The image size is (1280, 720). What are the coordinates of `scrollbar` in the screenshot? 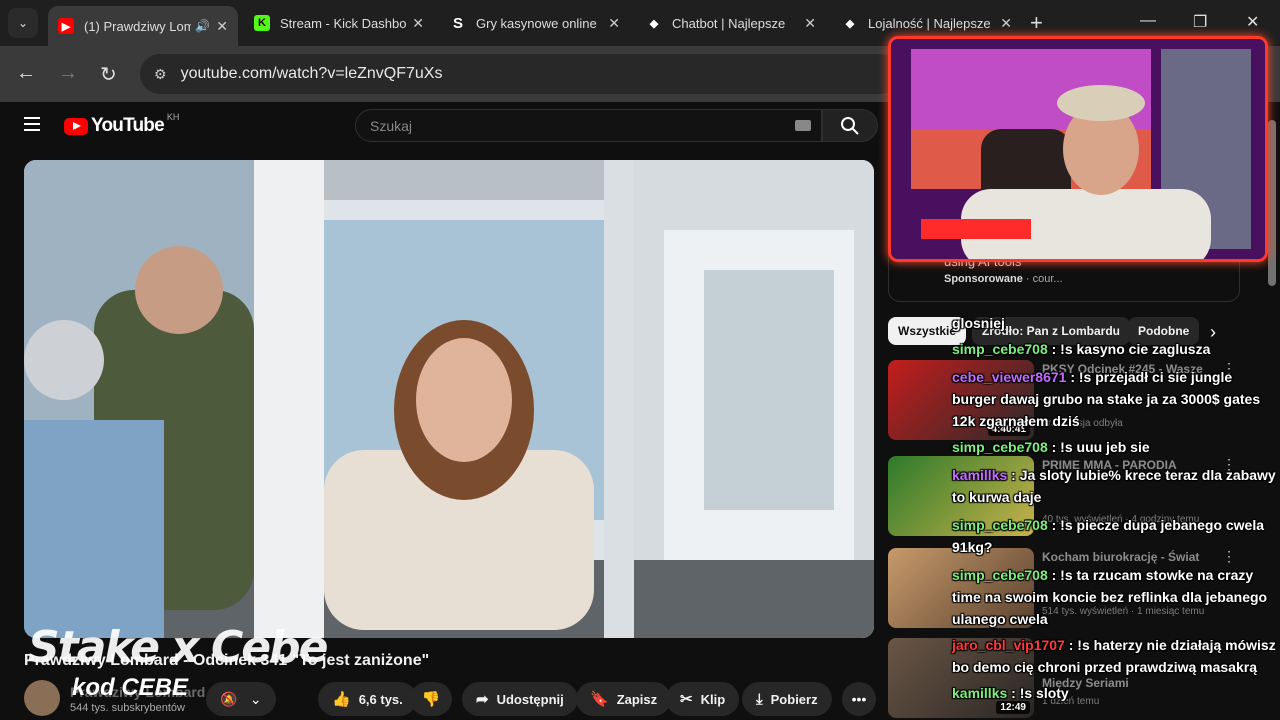 It's located at (1272, 203).